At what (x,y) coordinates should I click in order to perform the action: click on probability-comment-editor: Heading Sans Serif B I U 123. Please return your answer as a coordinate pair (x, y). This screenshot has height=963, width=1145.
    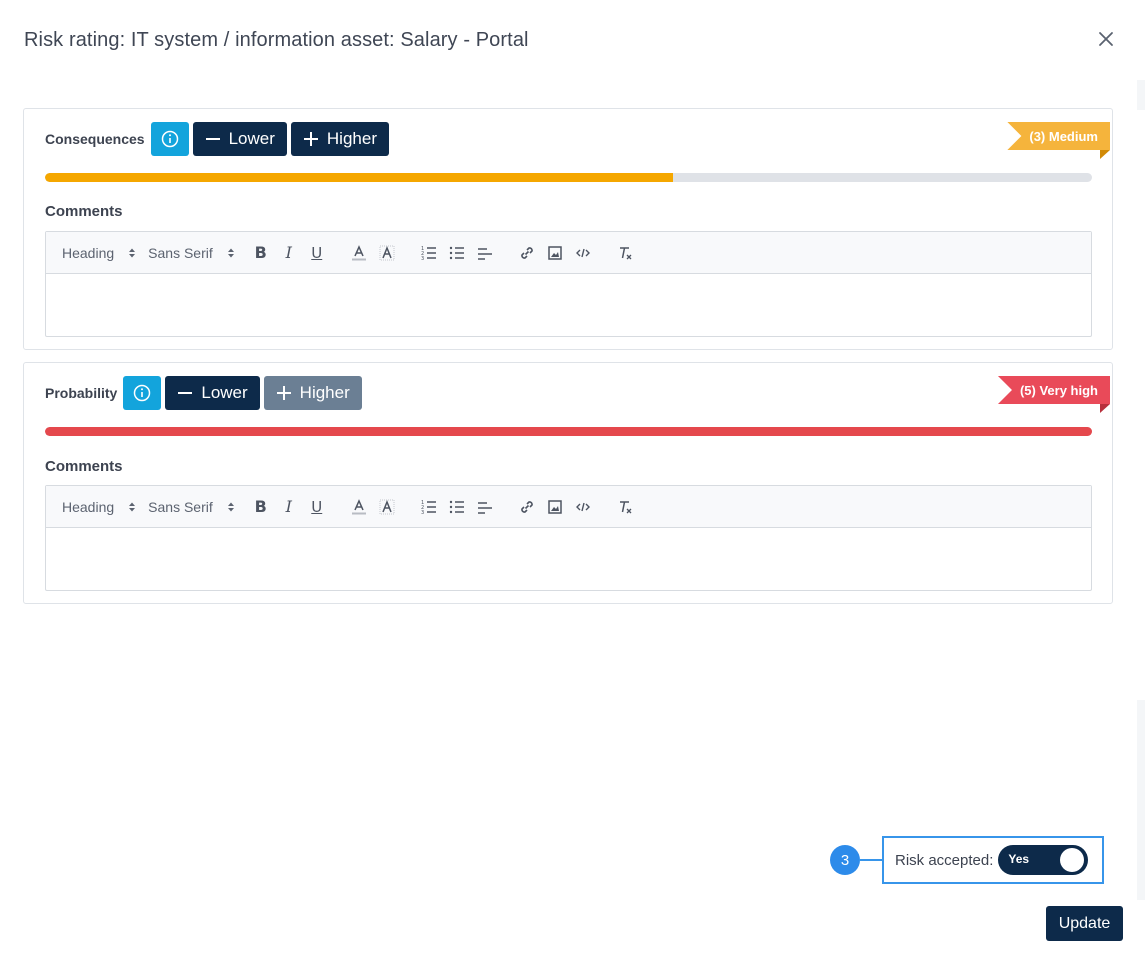
    Looking at the image, I should click on (568, 538).